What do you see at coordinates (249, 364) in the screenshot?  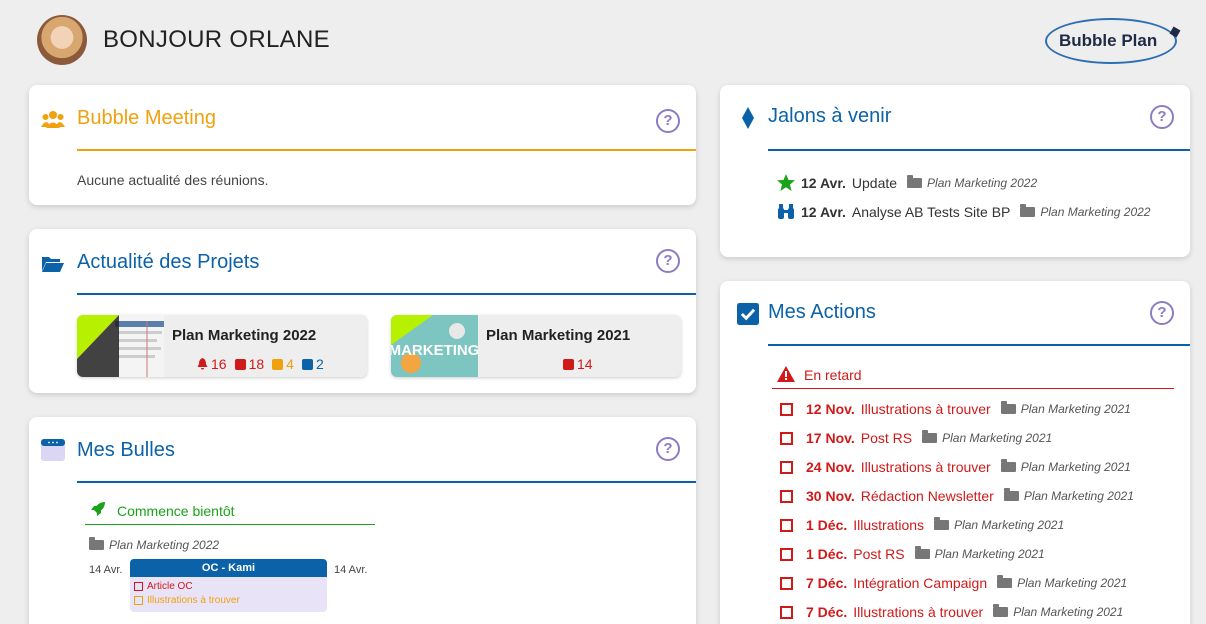 I see `tasks-stat: 18` at bounding box center [249, 364].